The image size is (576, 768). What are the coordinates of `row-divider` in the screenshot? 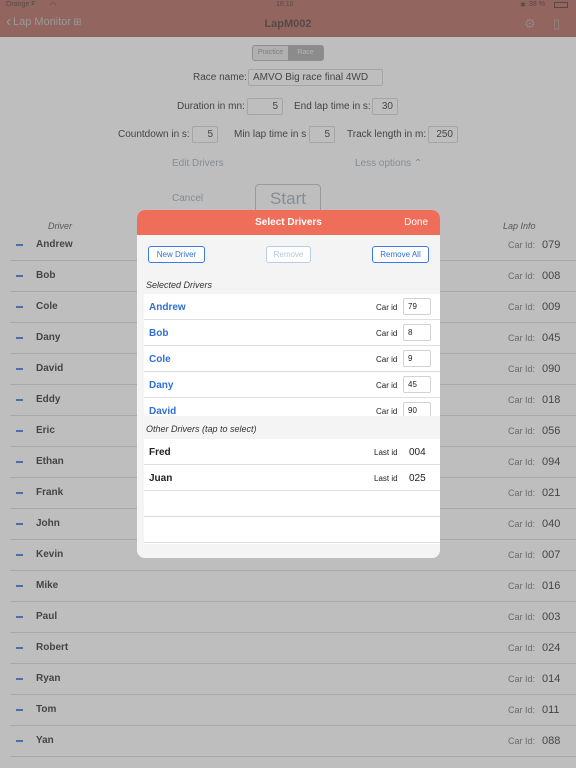 It's located at (292, 542).